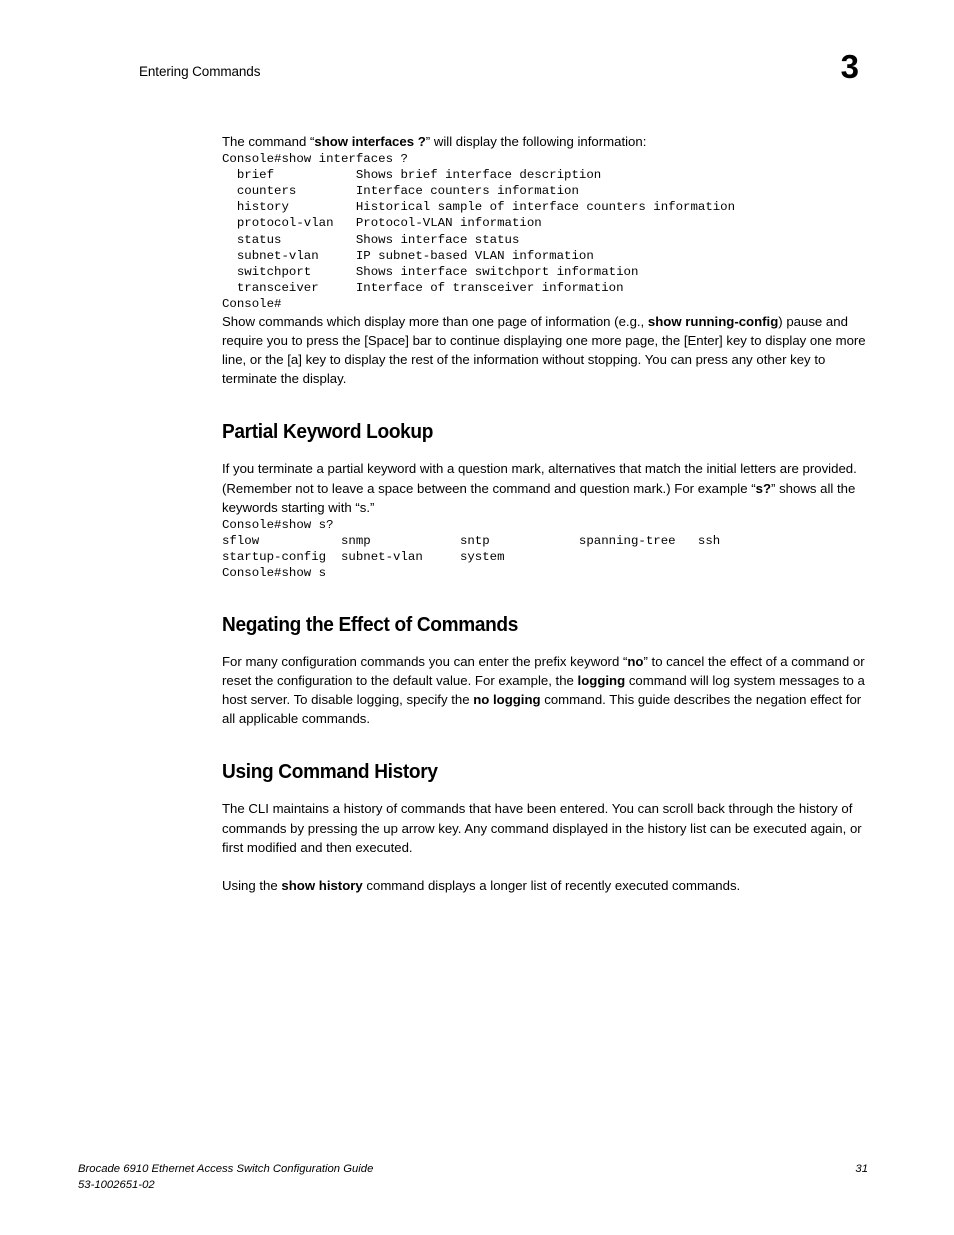  Describe the element at coordinates (544, 432) in the screenshot. I see `section-partial-keyword-lookup: Partial Keyword Lookup` at that location.